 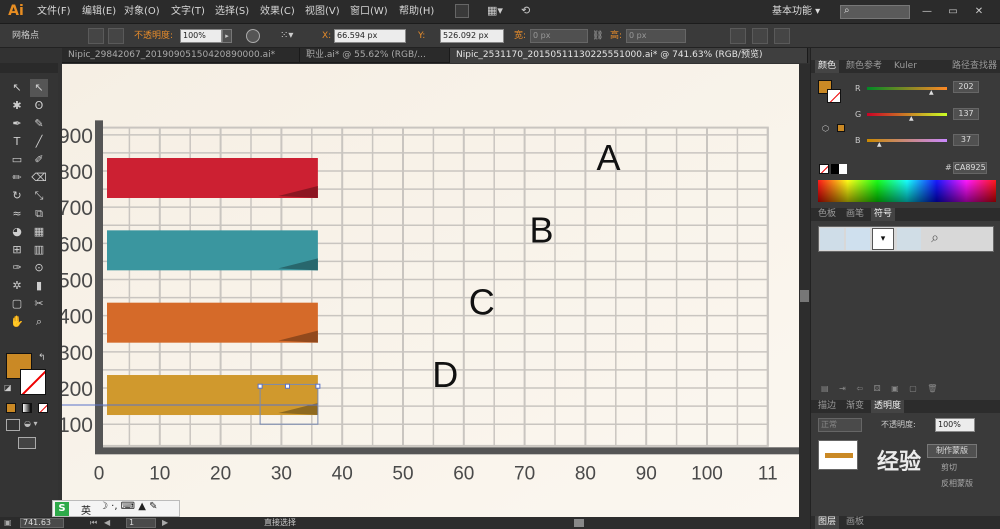 What do you see at coordinates (485, 523) in the screenshot?
I see `horizontal-scrollbar: ▶ 直接选择` at bounding box center [485, 523].